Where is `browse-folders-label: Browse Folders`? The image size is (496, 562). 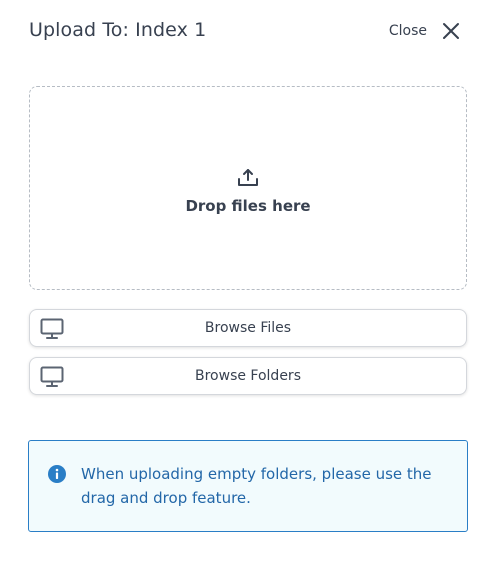
browse-folders-label: Browse Folders is located at coordinates (248, 376).